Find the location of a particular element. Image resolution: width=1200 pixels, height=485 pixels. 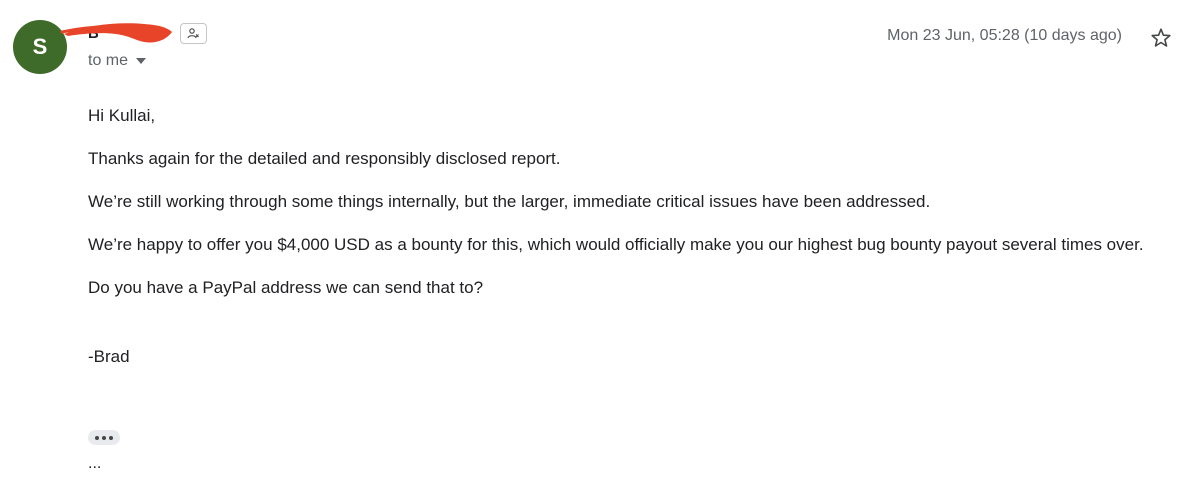

show-trimmed-content-button is located at coordinates (104, 437).